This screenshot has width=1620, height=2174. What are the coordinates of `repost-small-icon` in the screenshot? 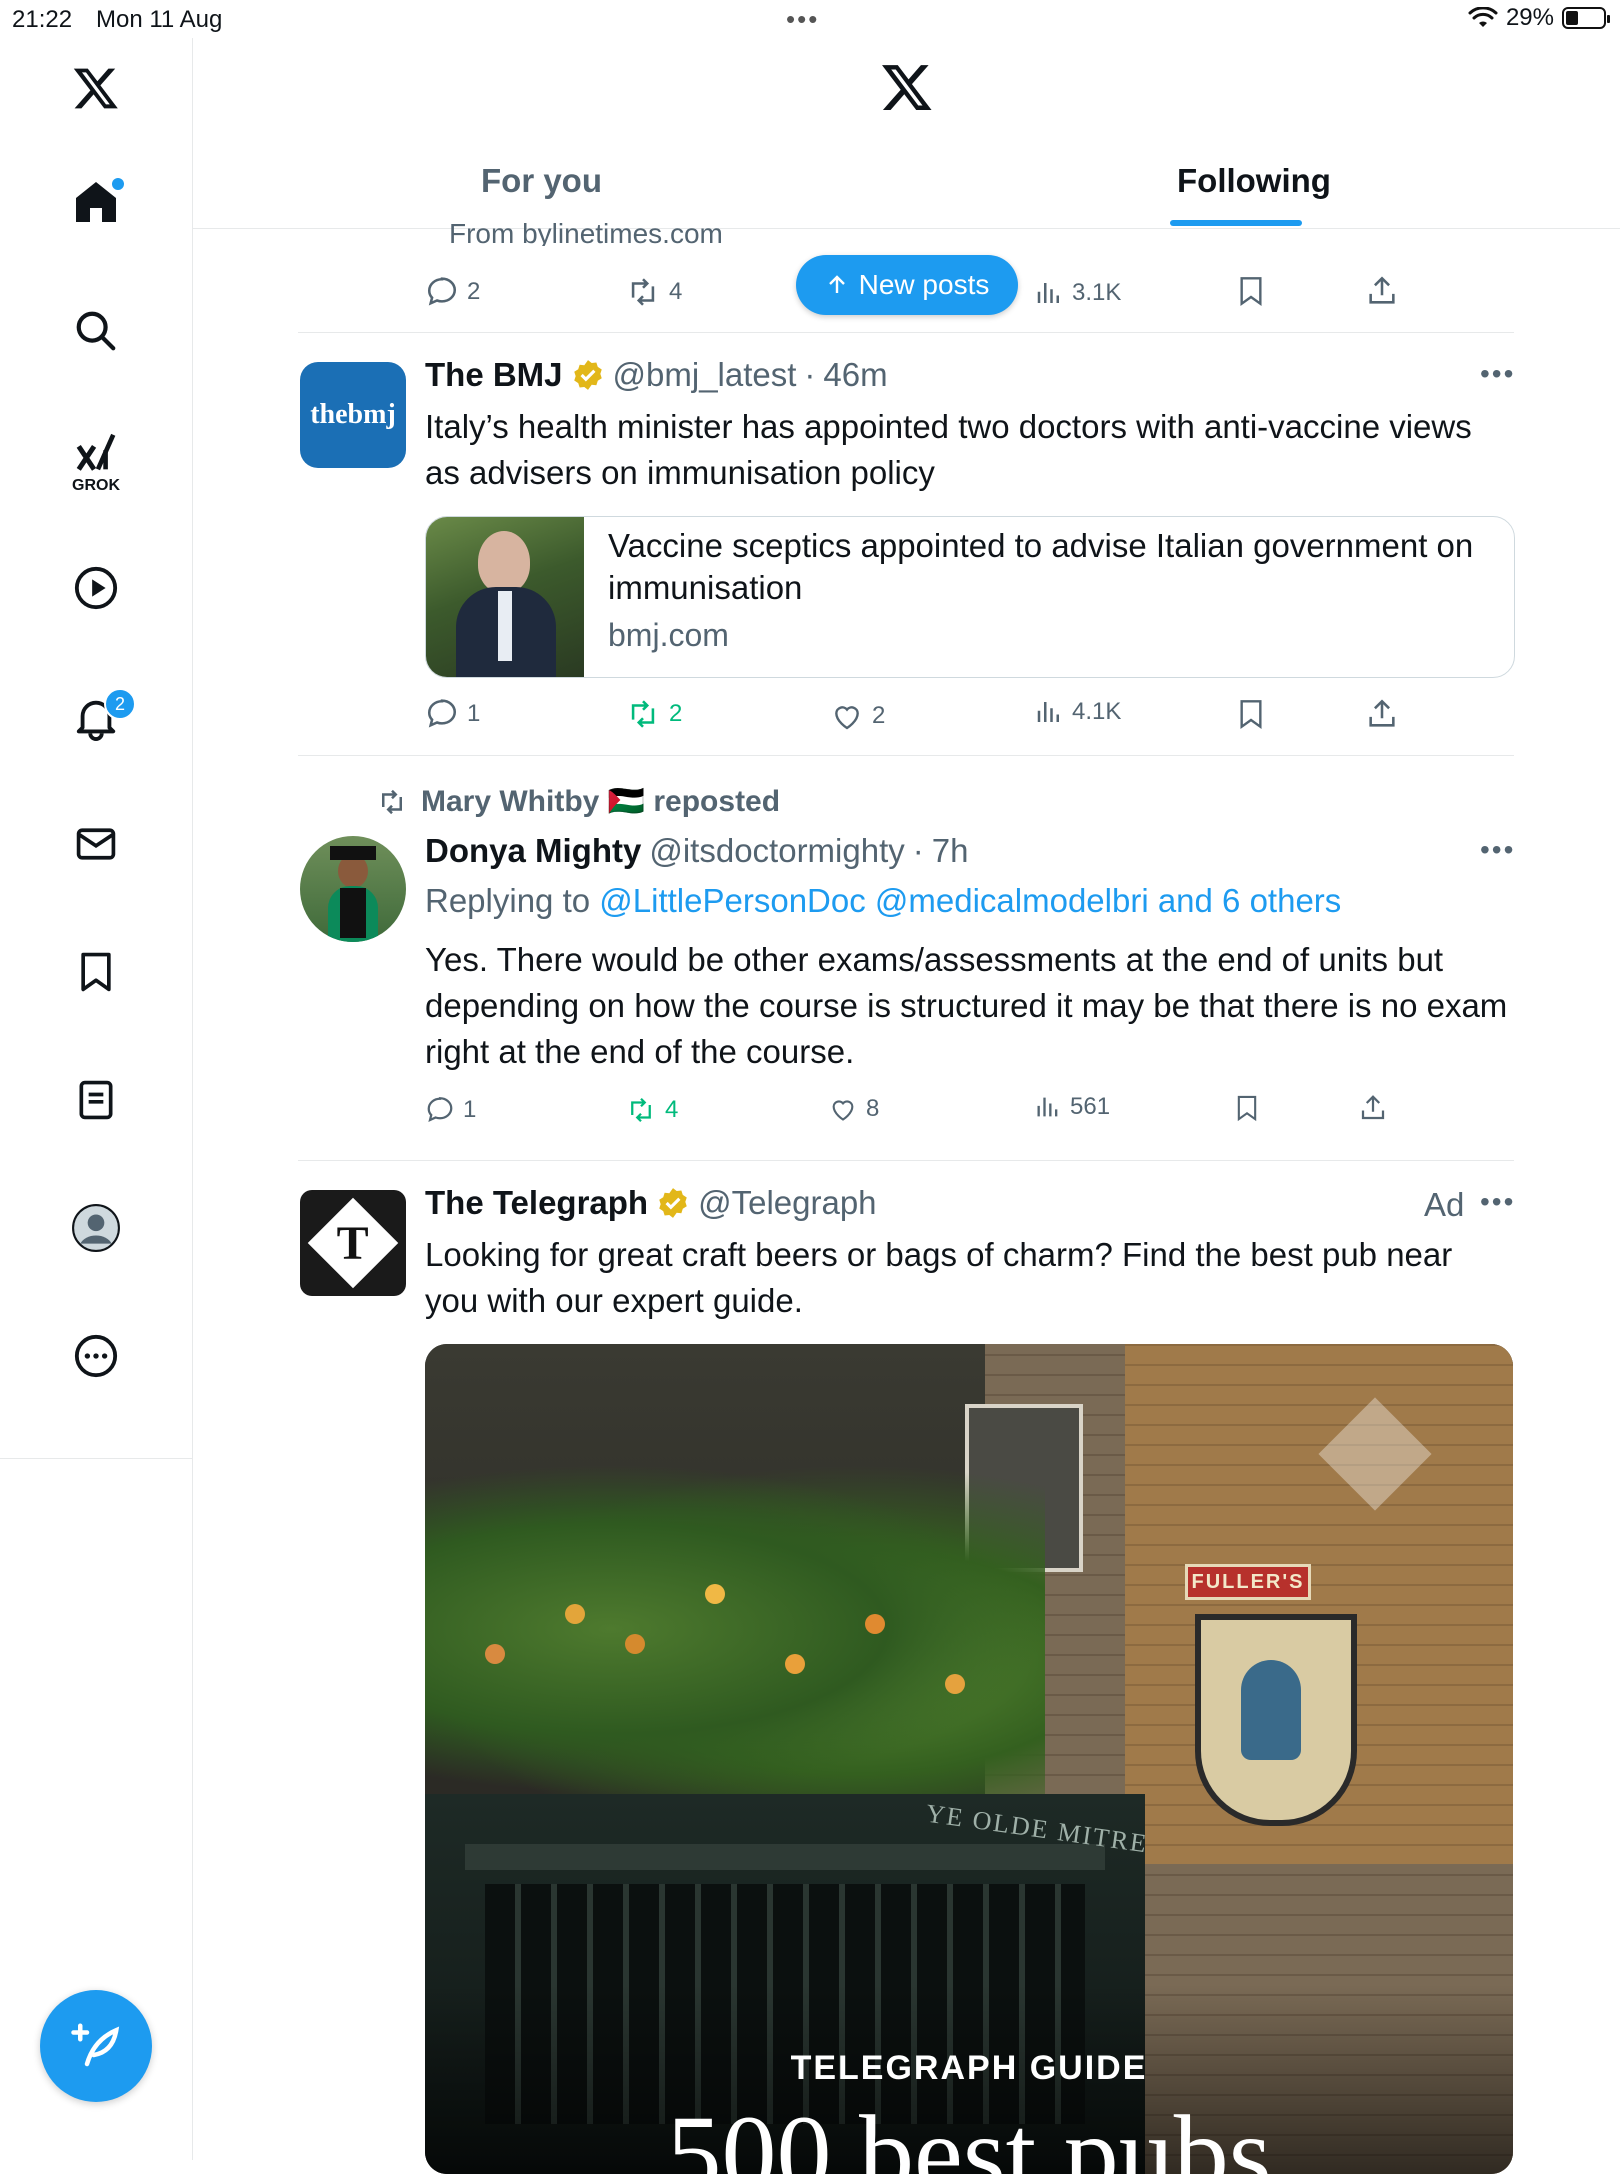 It's located at (392, 801).